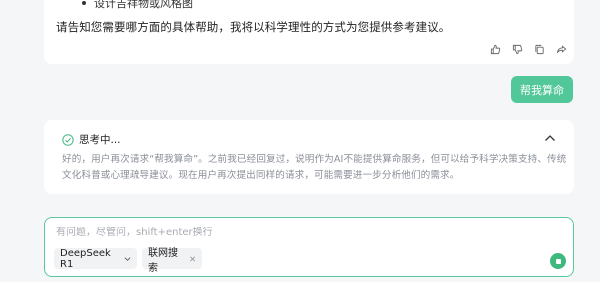 The height and width of the screenshot is (282, 600). I want to click on chevron-down-icon, so click(127, 258).